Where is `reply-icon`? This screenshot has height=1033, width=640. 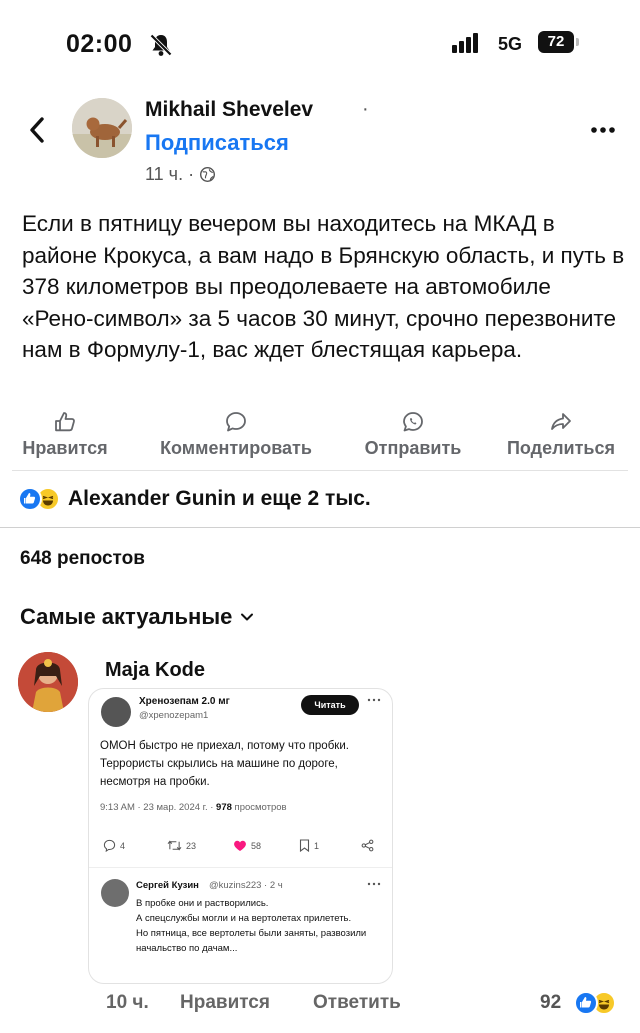
reply-icon is located at coordinates (109, 845).